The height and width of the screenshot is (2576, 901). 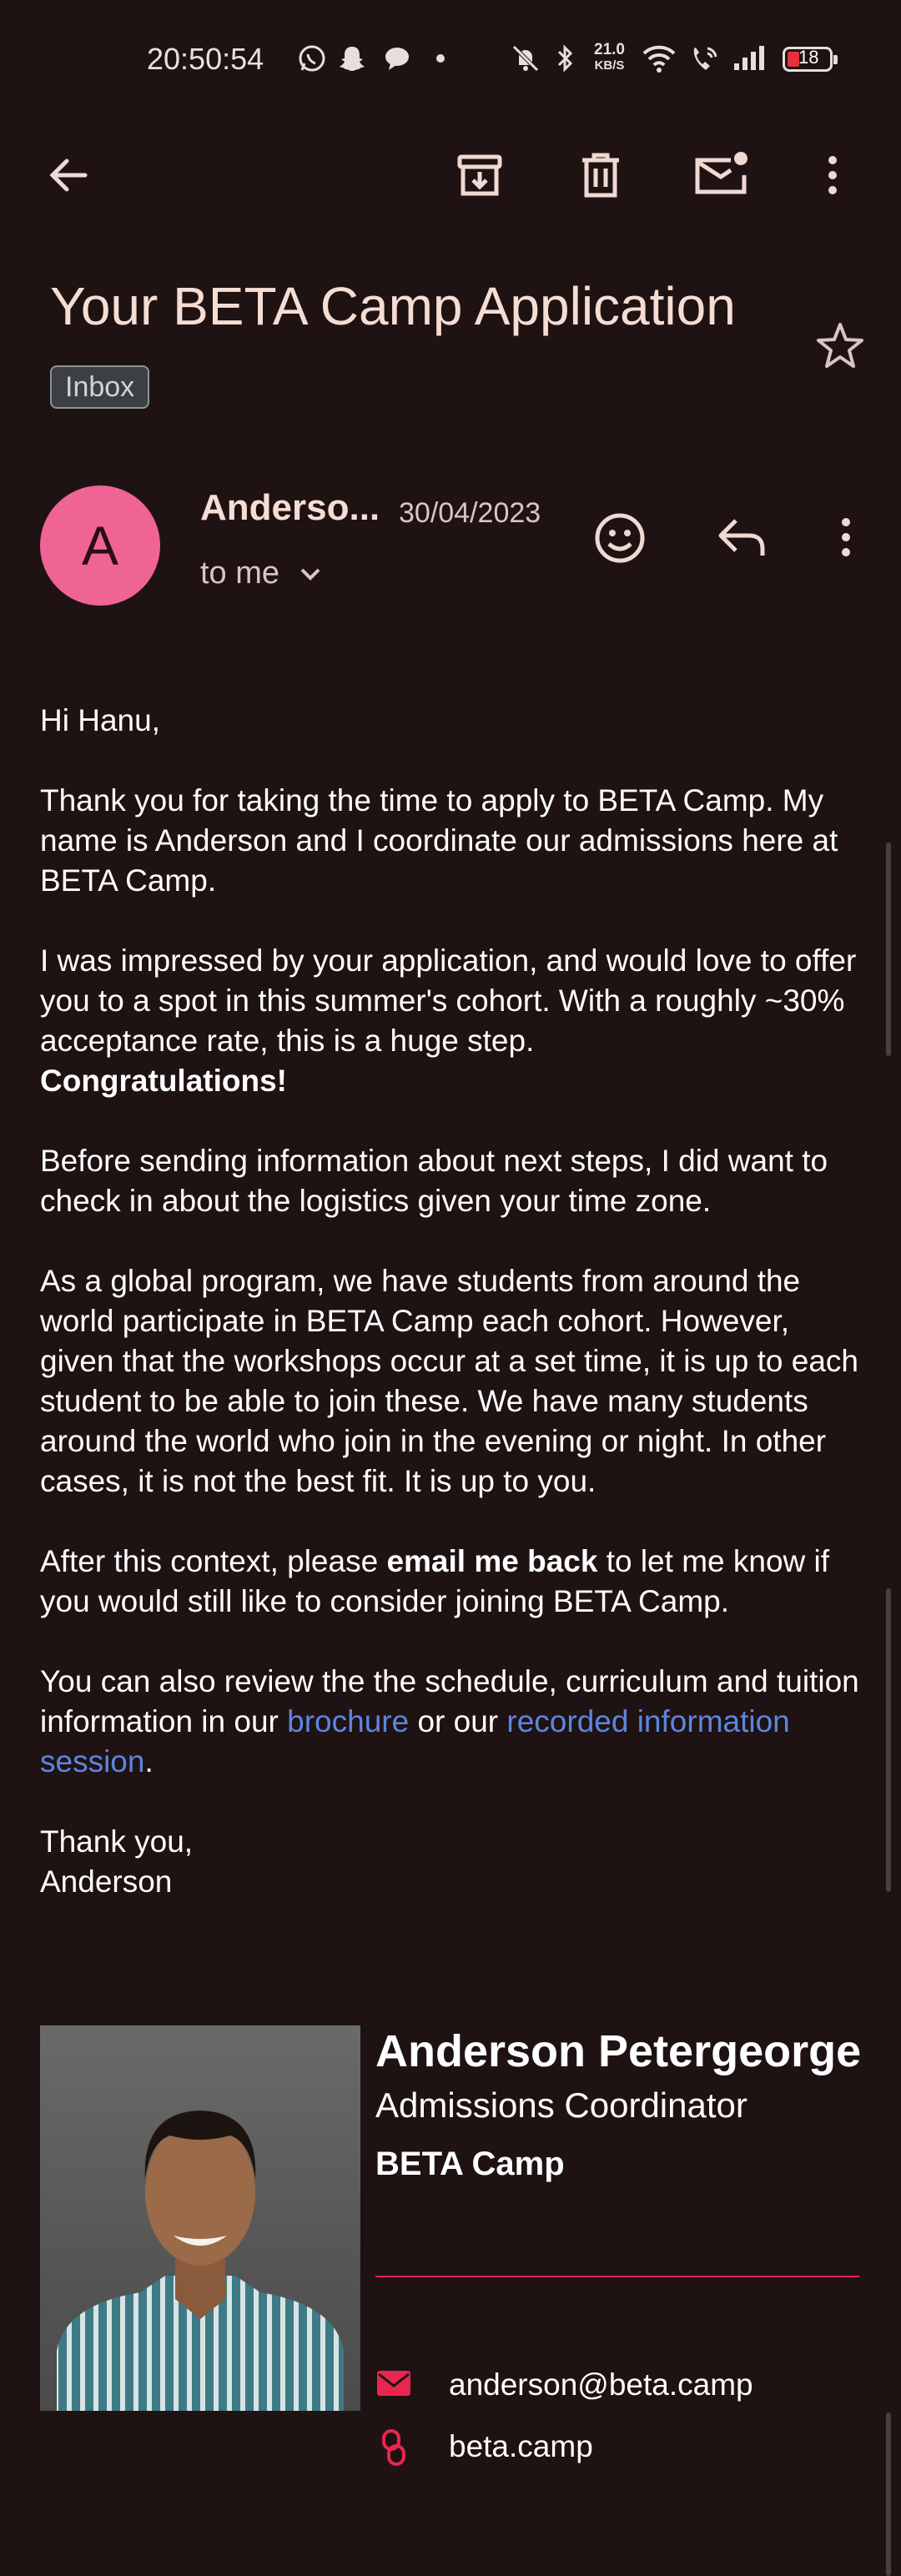 What do you see at coordinates (394, 2384) in the screenshot?
I see `mail-icon` at bounding box center [394, 2384].